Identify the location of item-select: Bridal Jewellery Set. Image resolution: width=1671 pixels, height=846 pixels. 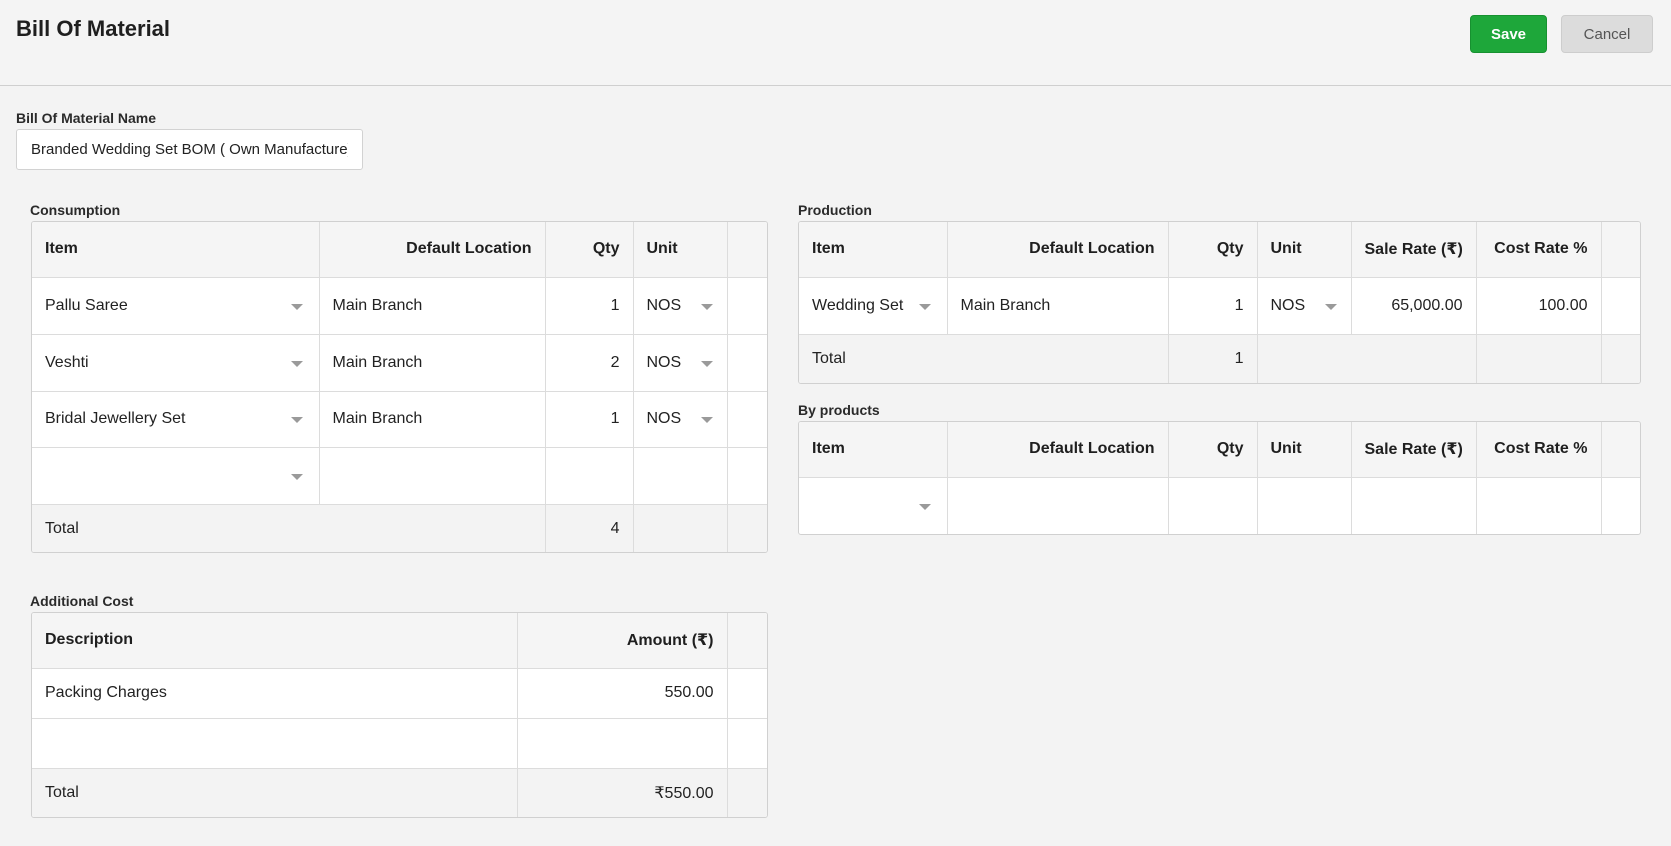
(176, 419).